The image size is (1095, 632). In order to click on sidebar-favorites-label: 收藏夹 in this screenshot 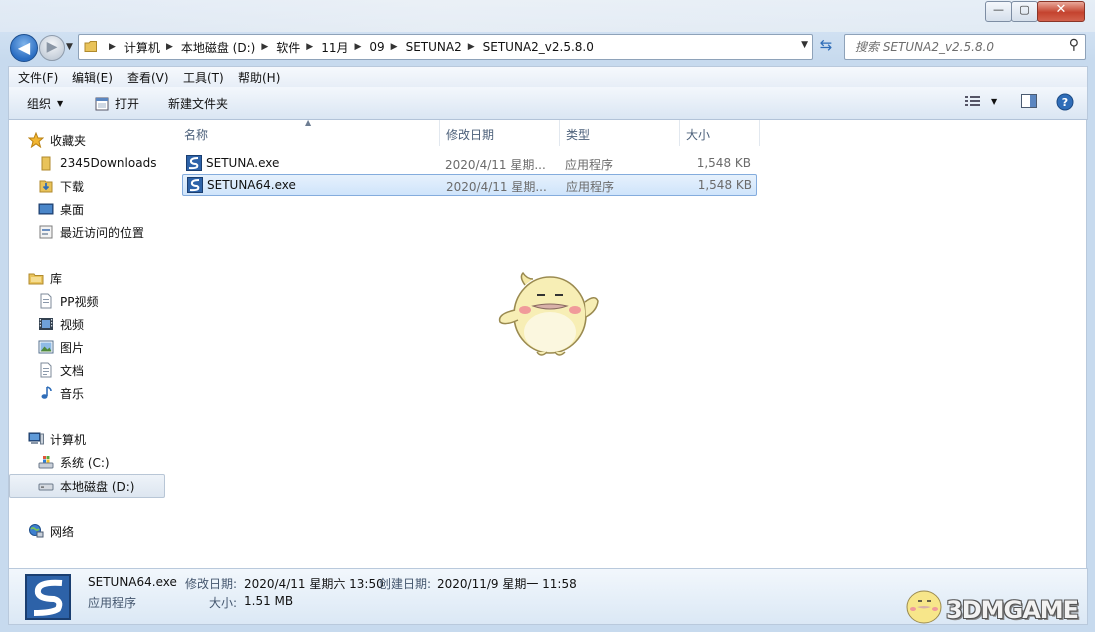, I will do `click(68, 140)`.